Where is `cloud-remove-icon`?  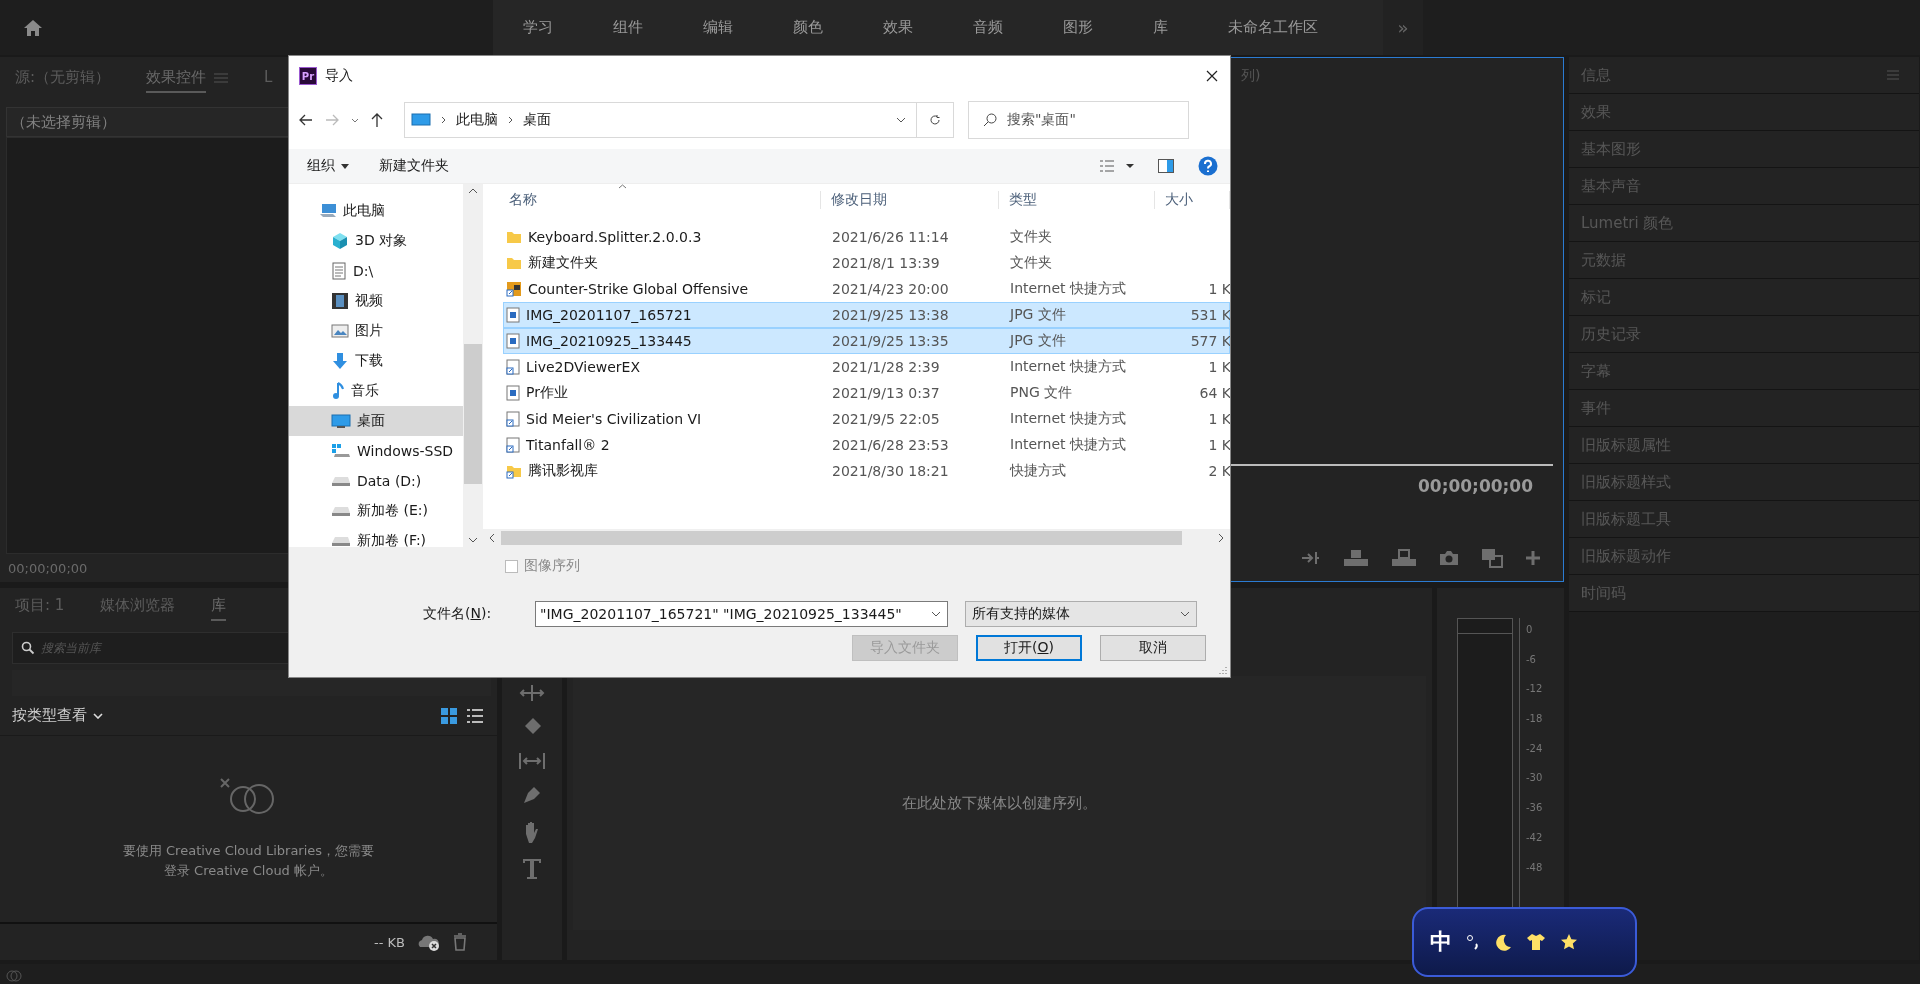
cloud-remove-icon is located at coordinates (429, 942).